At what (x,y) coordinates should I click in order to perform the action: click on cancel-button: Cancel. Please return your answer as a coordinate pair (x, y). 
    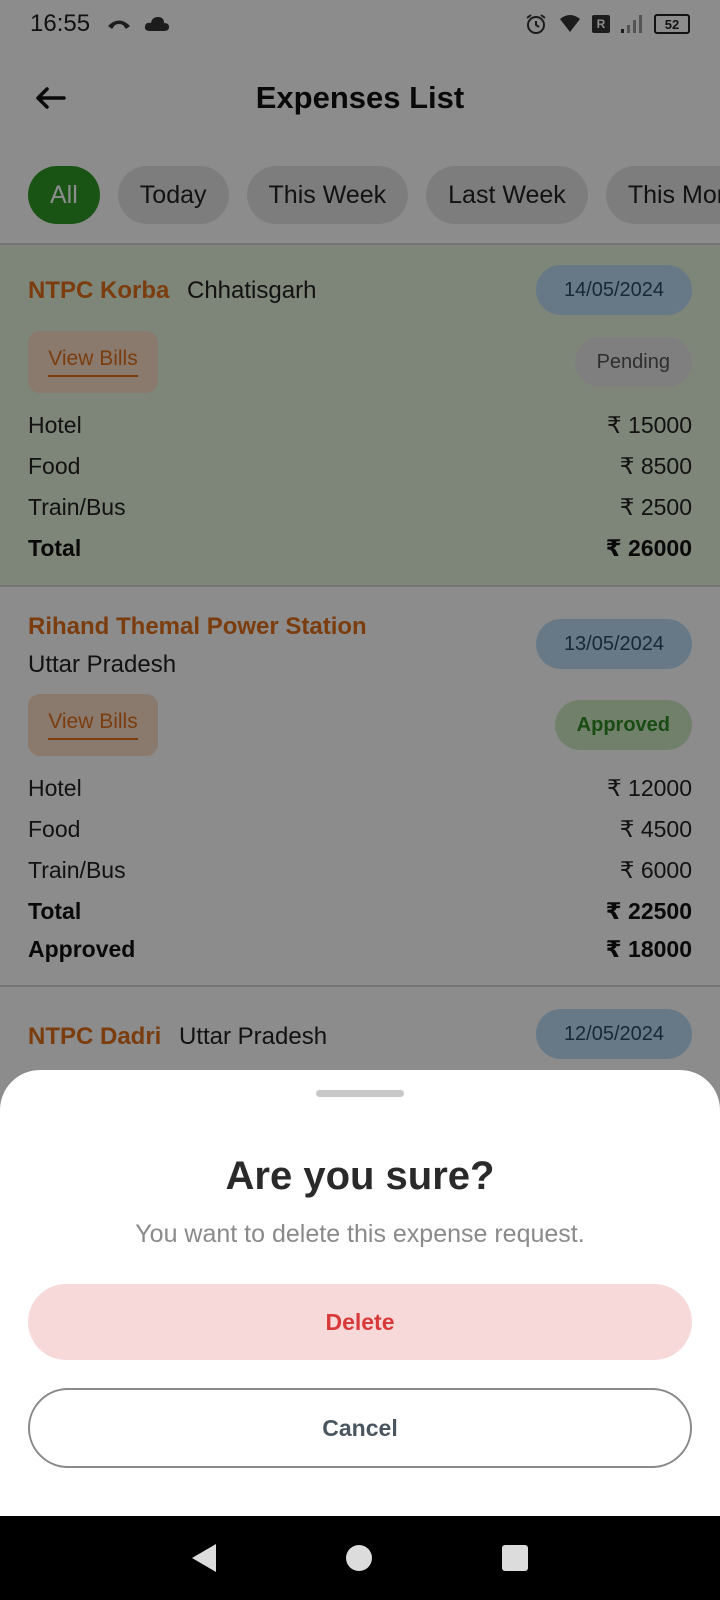
    Looking at the image, I should click on (360, 1428).